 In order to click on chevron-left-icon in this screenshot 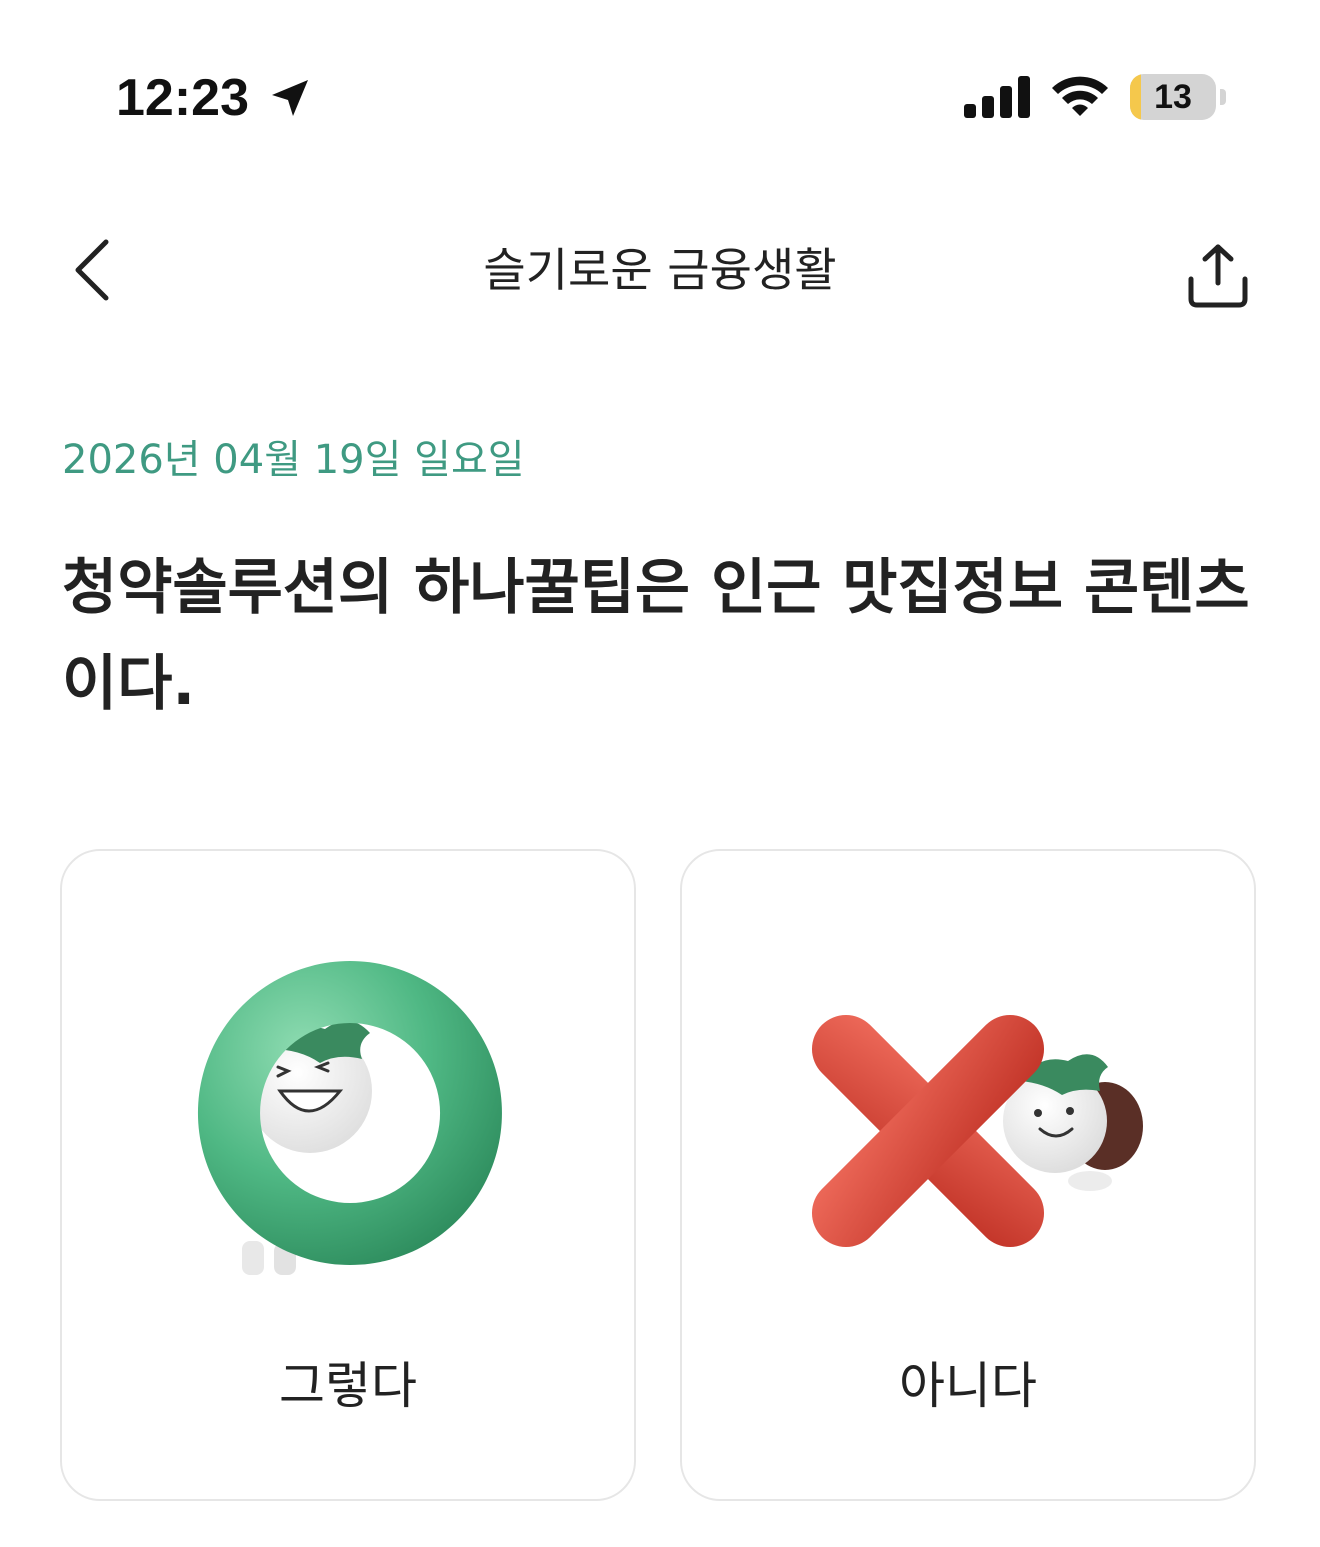, I will do `click(92, 270)`.